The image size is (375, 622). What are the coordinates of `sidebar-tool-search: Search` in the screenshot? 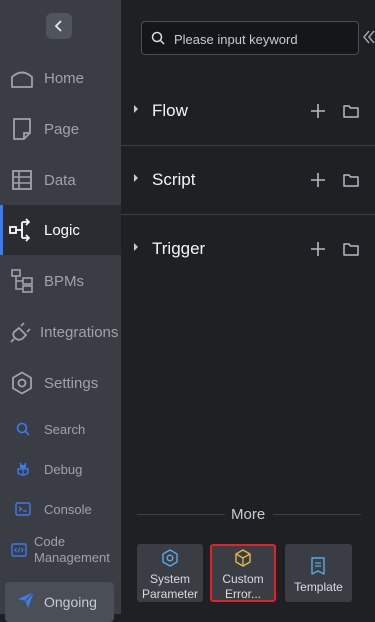 It's located at (60, 429).